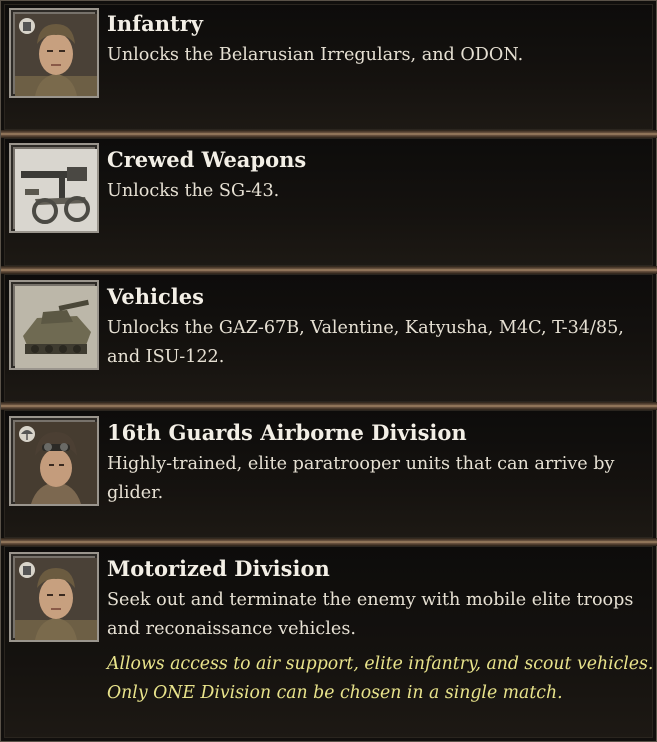  Describe the element at coordinates (155, 296) in the screenshot. I see `unlock-title: Vehicles` at that location.